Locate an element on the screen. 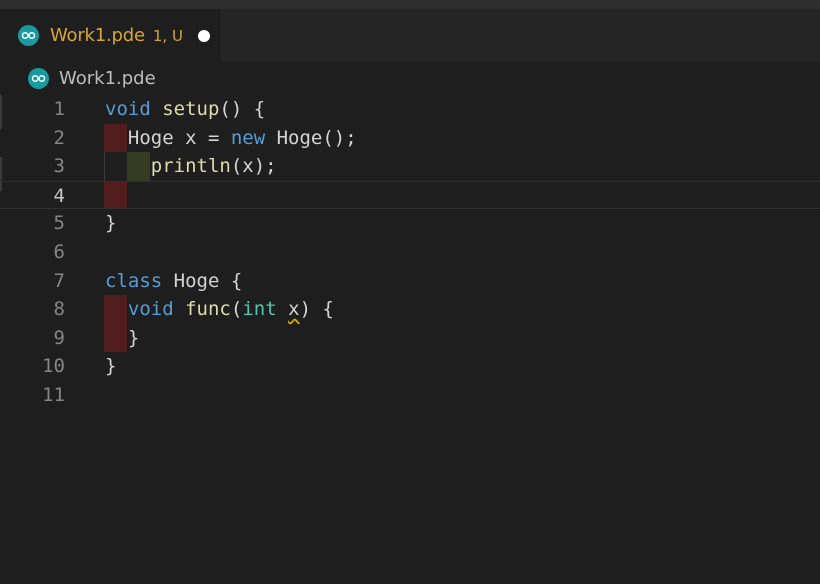 This screenshot has height=584, width=820. keyword-token: new is located at coordinates (248, 137).